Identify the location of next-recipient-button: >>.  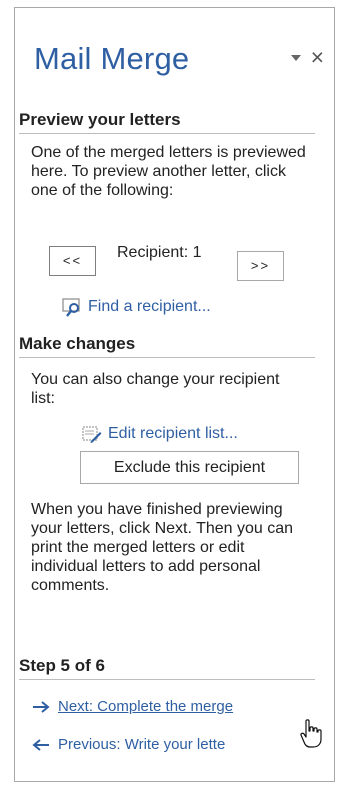
(260, 266).